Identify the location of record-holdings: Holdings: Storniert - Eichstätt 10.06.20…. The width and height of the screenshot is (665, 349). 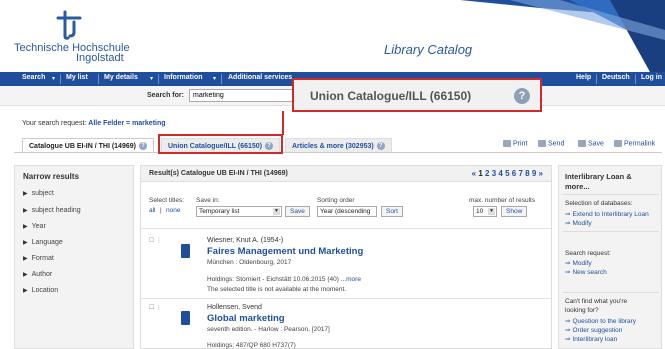
(284, 279).